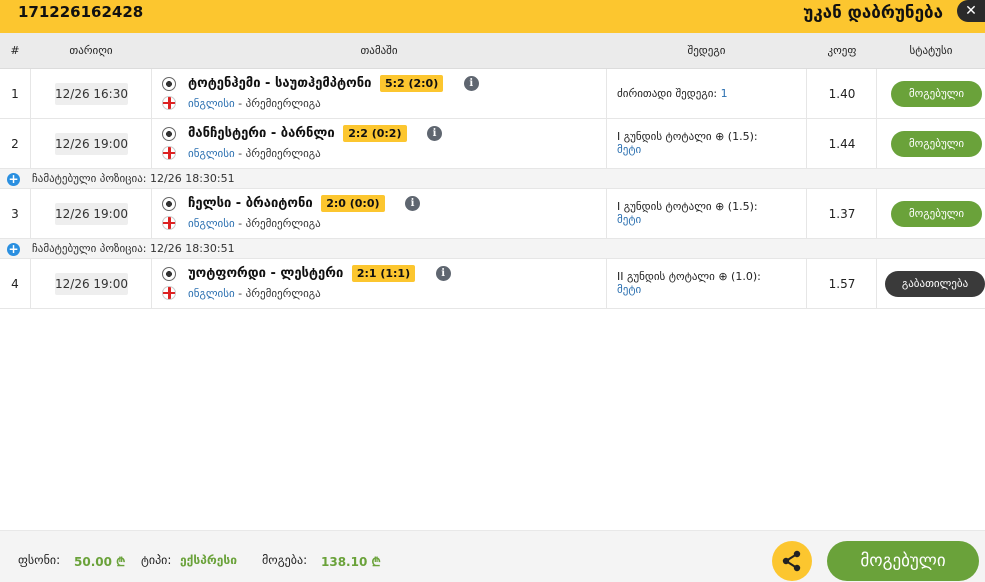 This screenshot has height=582, width=985. I want to click on col-date: თარიღი, so click(91, 50).